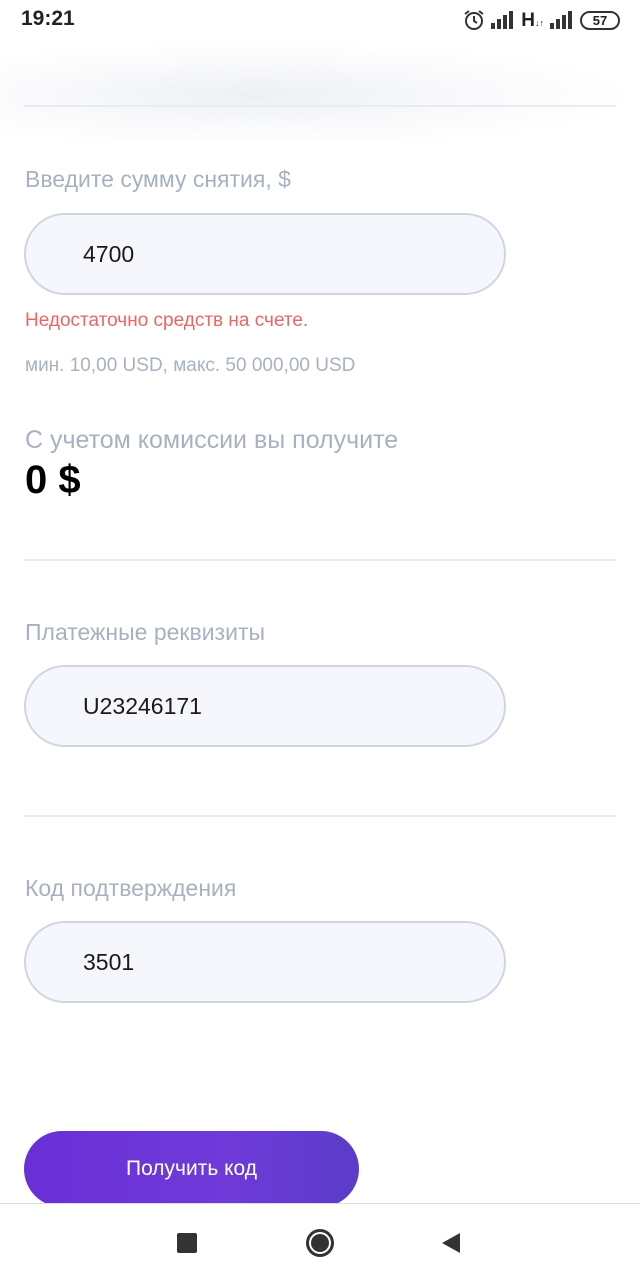 The image size is (640, 1280). I want to click on recent-apps-button, so click(187, 1242).